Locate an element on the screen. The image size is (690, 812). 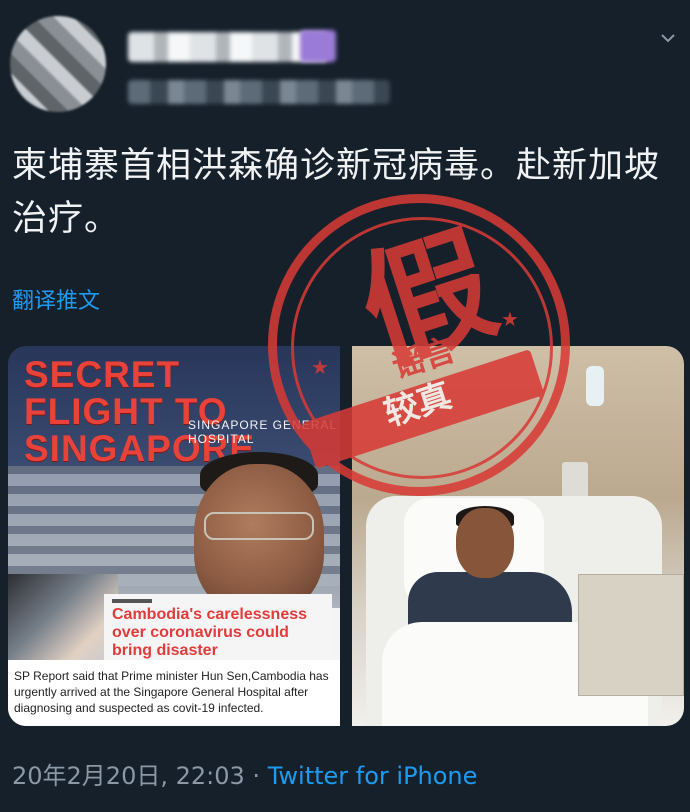
avatar is located at coordinates (58, 64).